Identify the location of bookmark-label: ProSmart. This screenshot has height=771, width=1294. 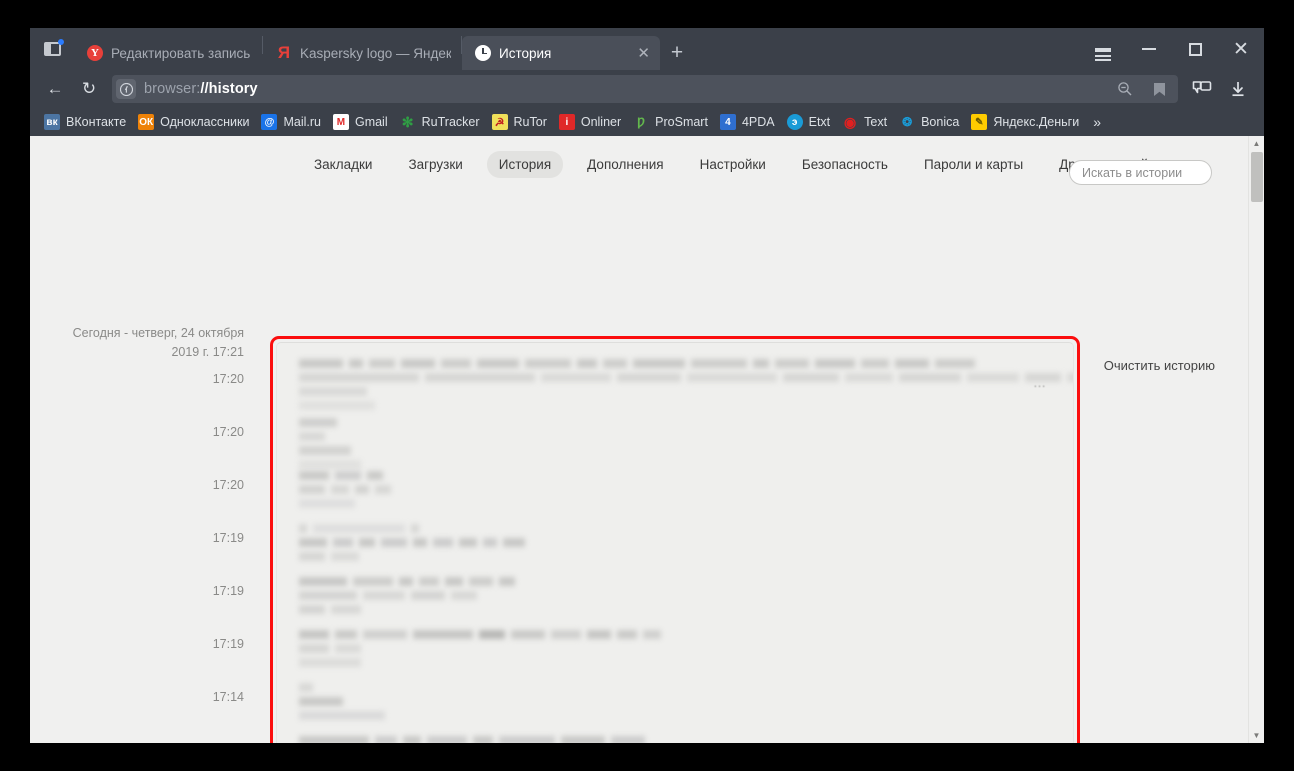
(681, 122).